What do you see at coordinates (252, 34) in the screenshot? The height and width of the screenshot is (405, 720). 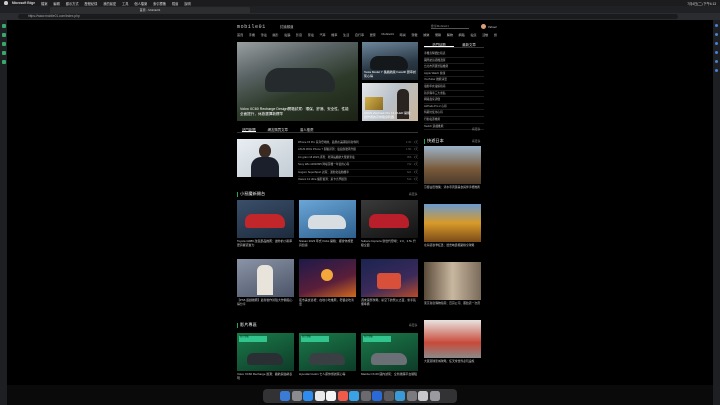 I see `nav-item: 手機` at bounding box center [252, 34].